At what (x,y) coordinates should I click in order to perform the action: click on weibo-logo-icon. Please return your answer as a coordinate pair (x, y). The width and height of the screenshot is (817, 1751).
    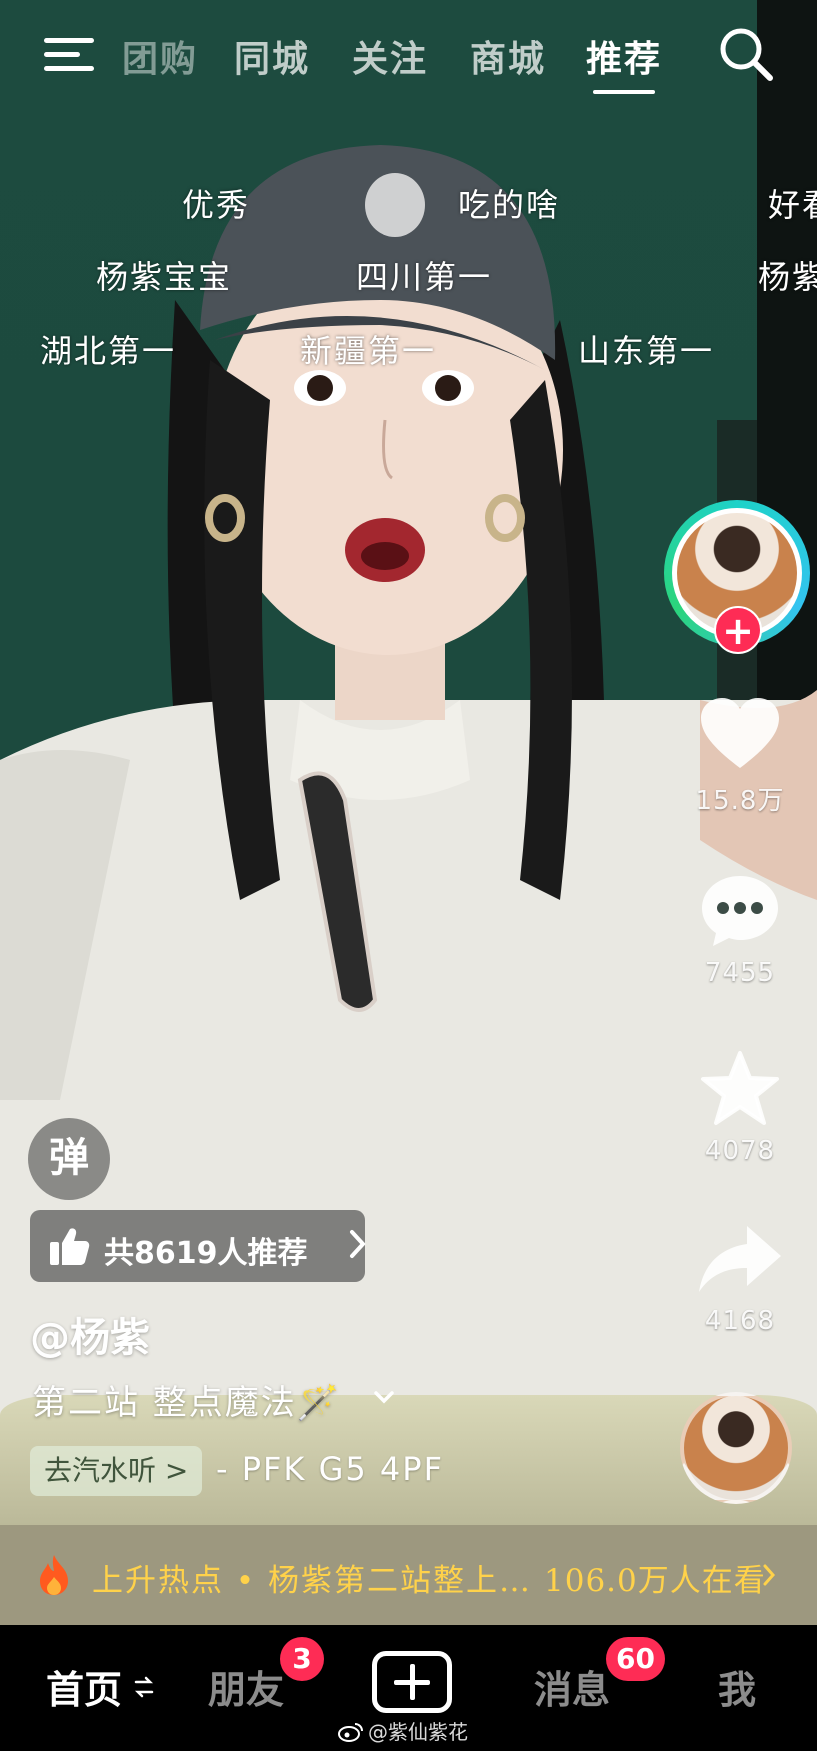
    Looking at the image, I should click on (350, 1732).